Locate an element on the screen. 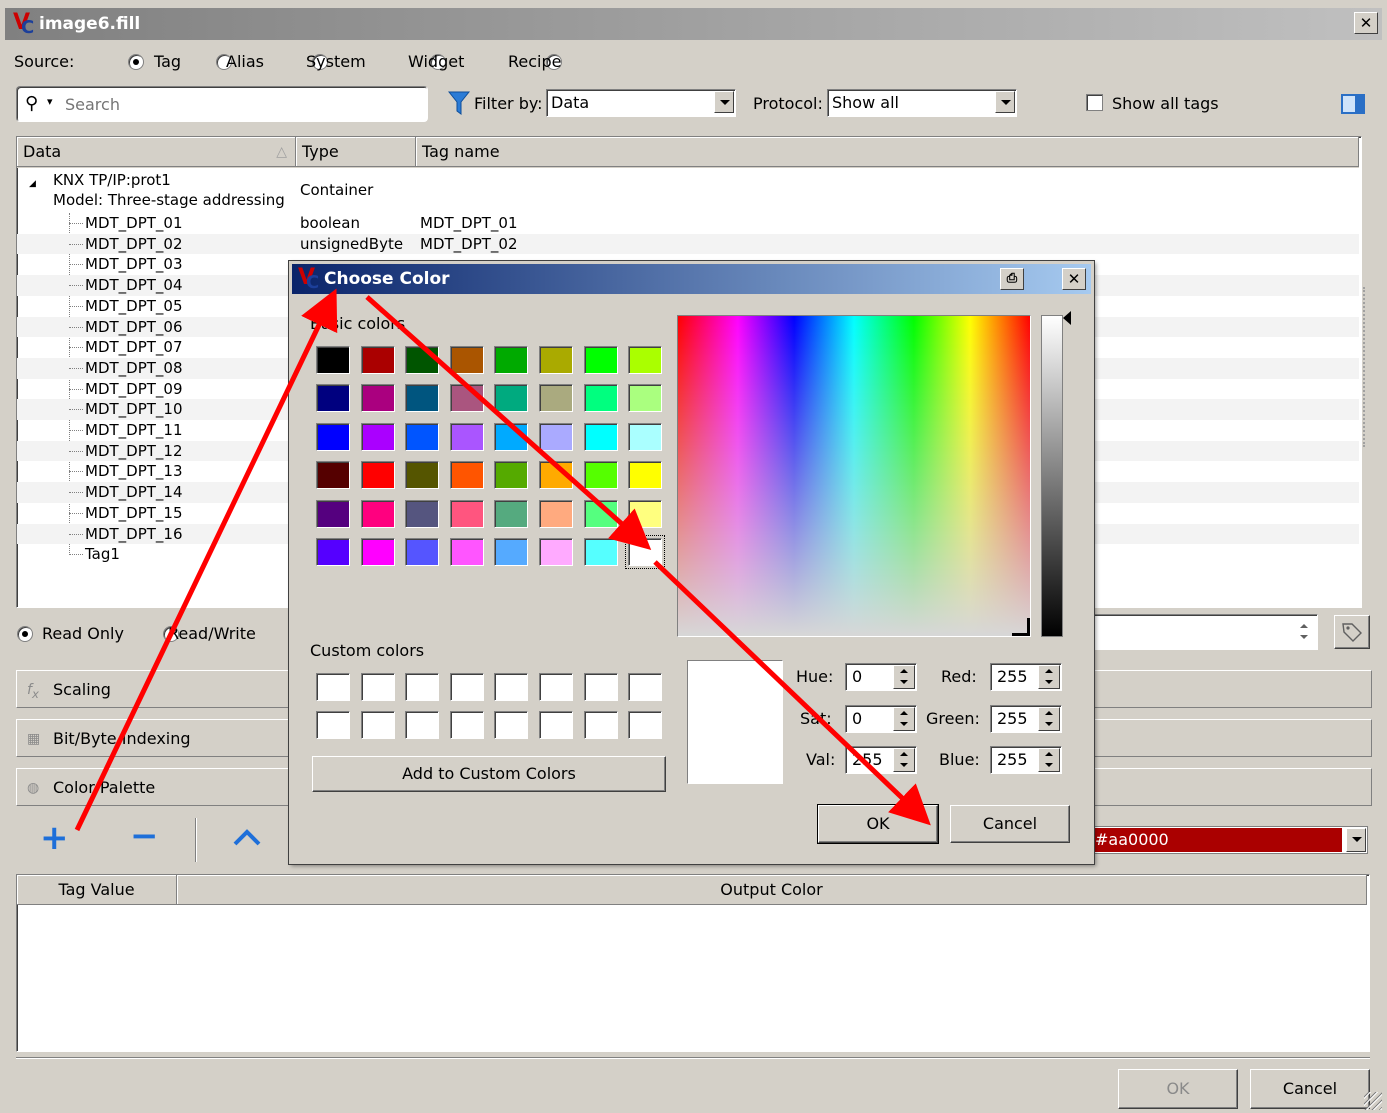  sat-spin-arrows-icon is located at coordinates (904, 719).